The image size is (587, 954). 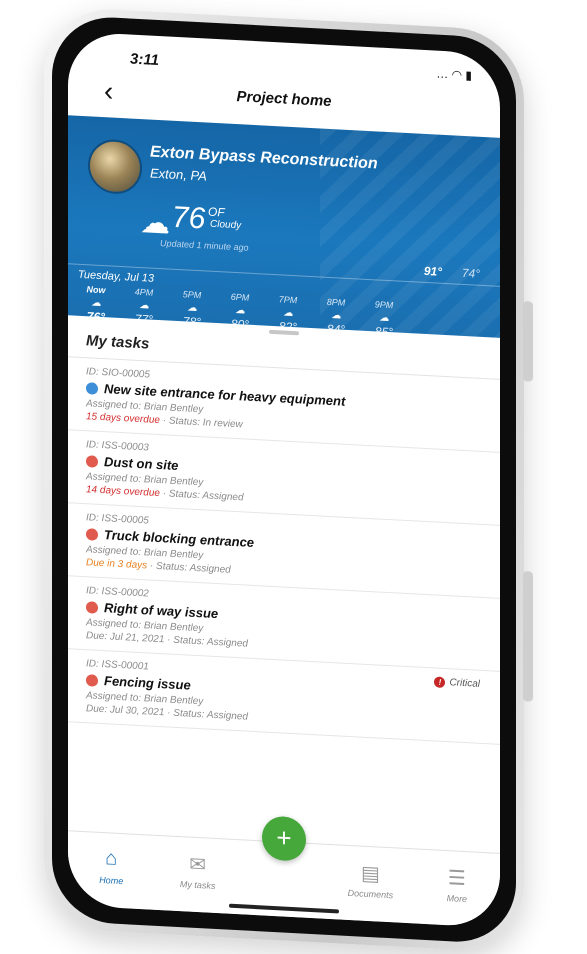 I want to click on current-temperature: 76, so click(x=189, y=218).